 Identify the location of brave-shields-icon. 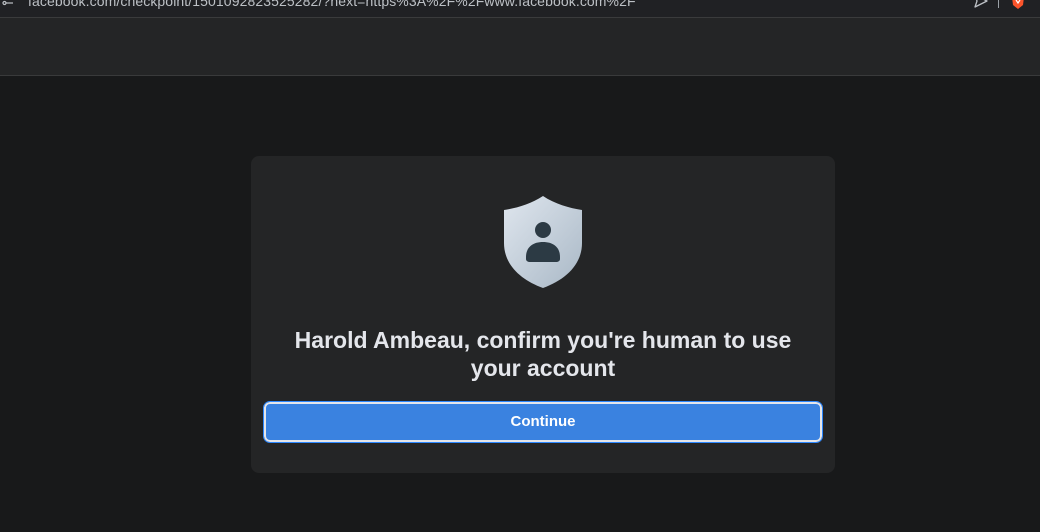
(1018, 5).